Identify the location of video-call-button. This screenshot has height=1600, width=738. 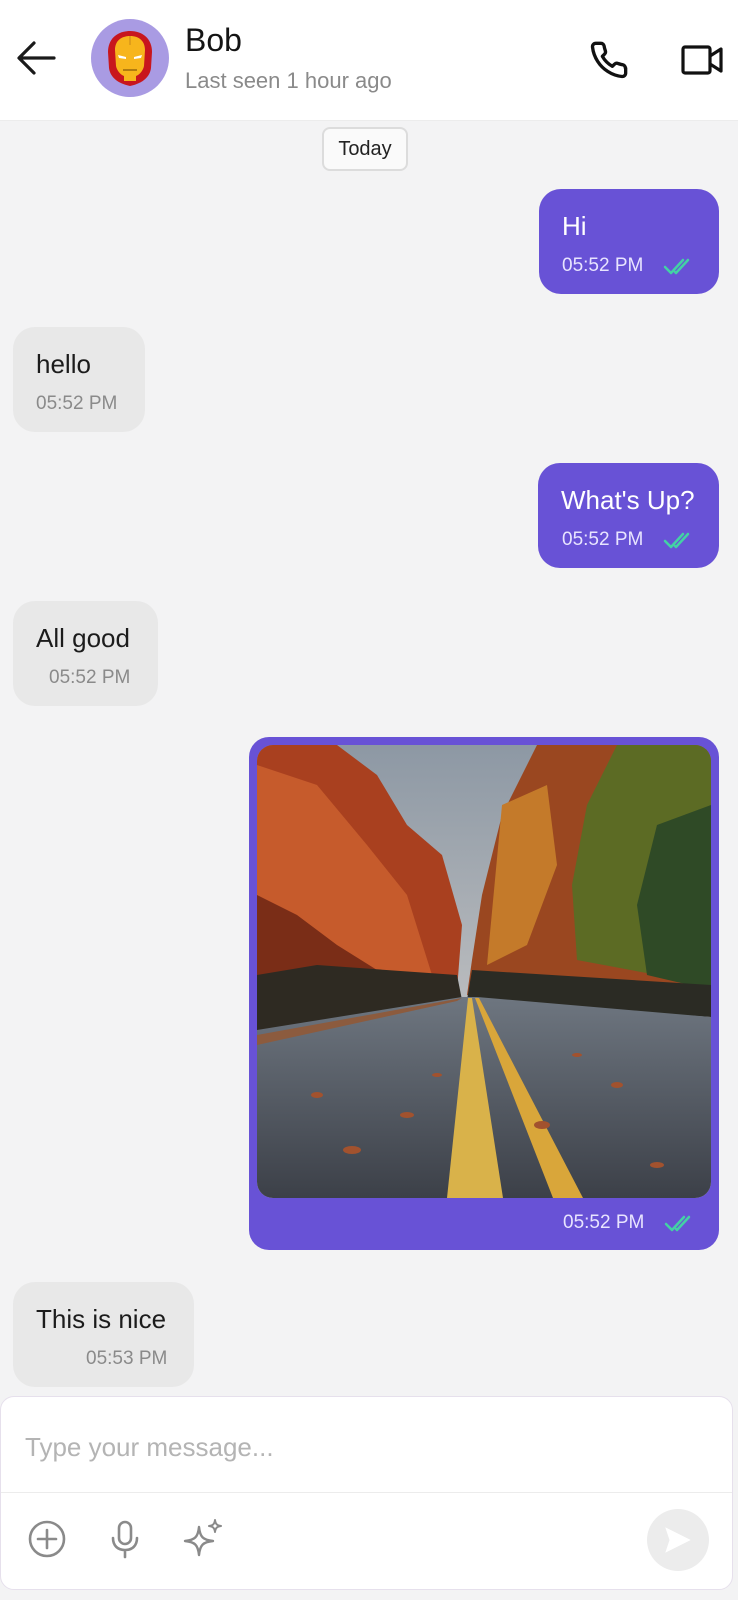
(702, 60).